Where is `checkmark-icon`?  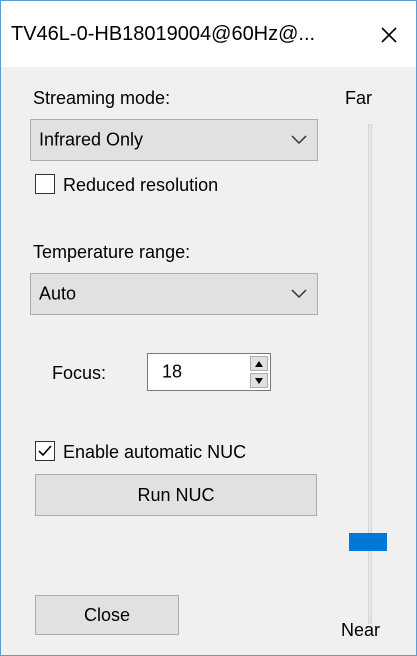
checkmark-icon is located at coordinates (45, 451).